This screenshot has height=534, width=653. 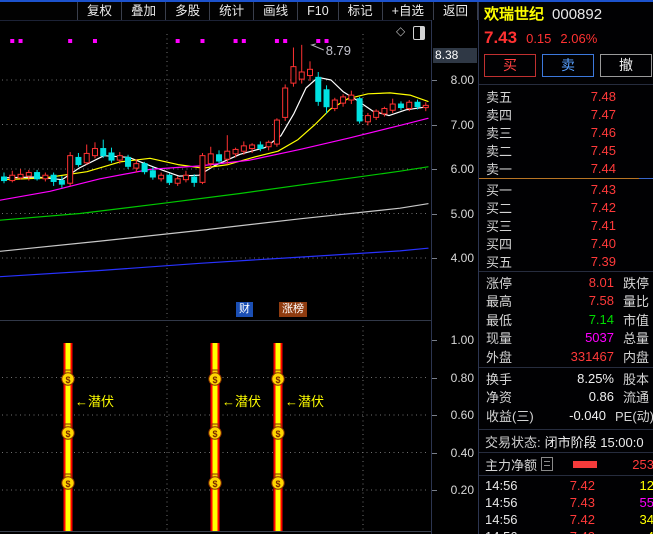 I want to click on stat-label: 现量, so click(x=499, y=339).